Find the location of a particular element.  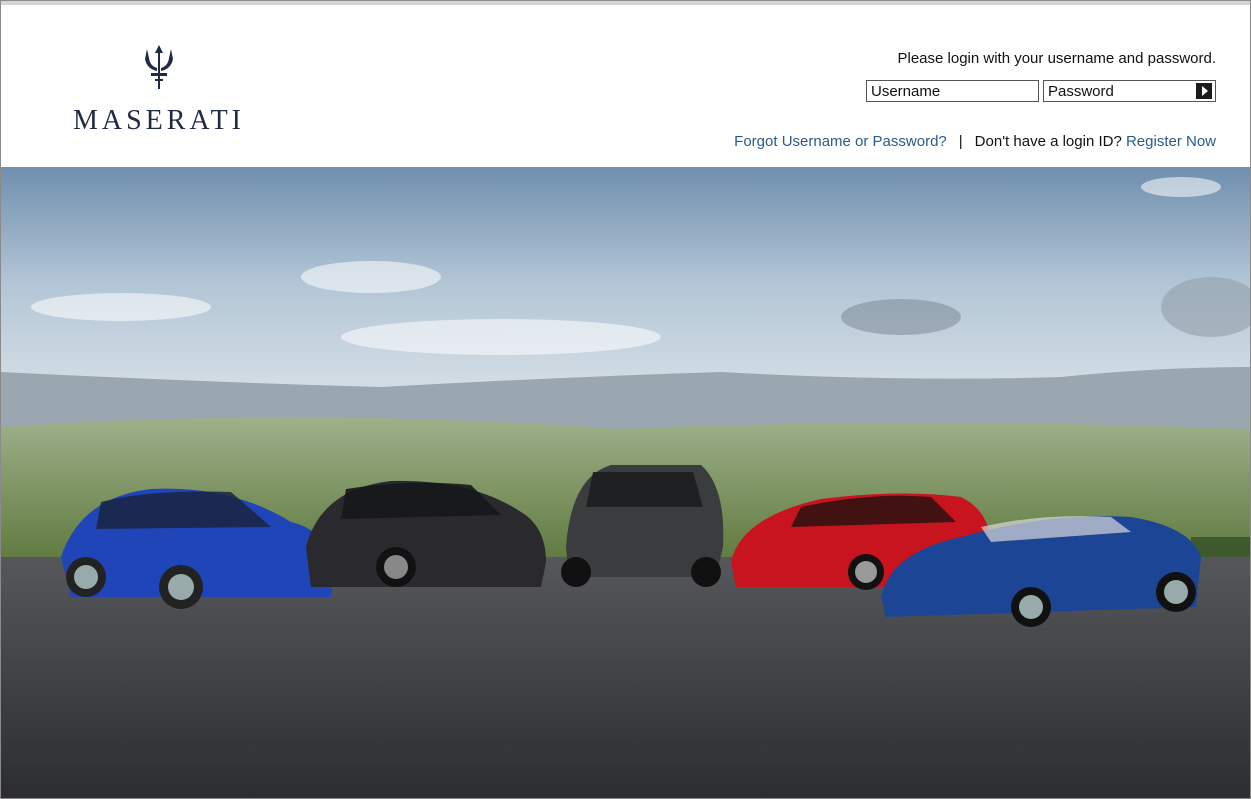

forgot-credentials-link: Forgot Username or Password? is located at coordinates (840, 141).